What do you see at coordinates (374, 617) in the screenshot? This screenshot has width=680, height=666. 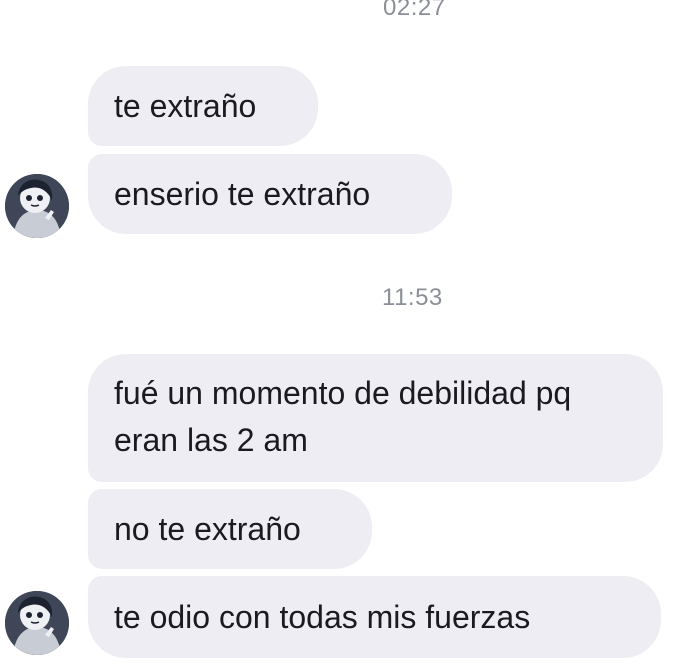 I see `message-bubble: te odio con todas mis fuerzas` at bounding box center [374, 617].